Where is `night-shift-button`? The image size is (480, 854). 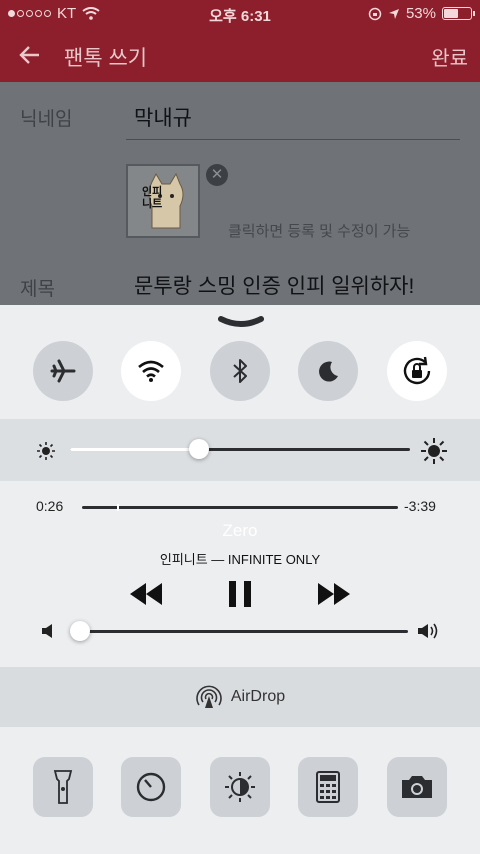 night-shift-button is located at coordinates (240, 787).